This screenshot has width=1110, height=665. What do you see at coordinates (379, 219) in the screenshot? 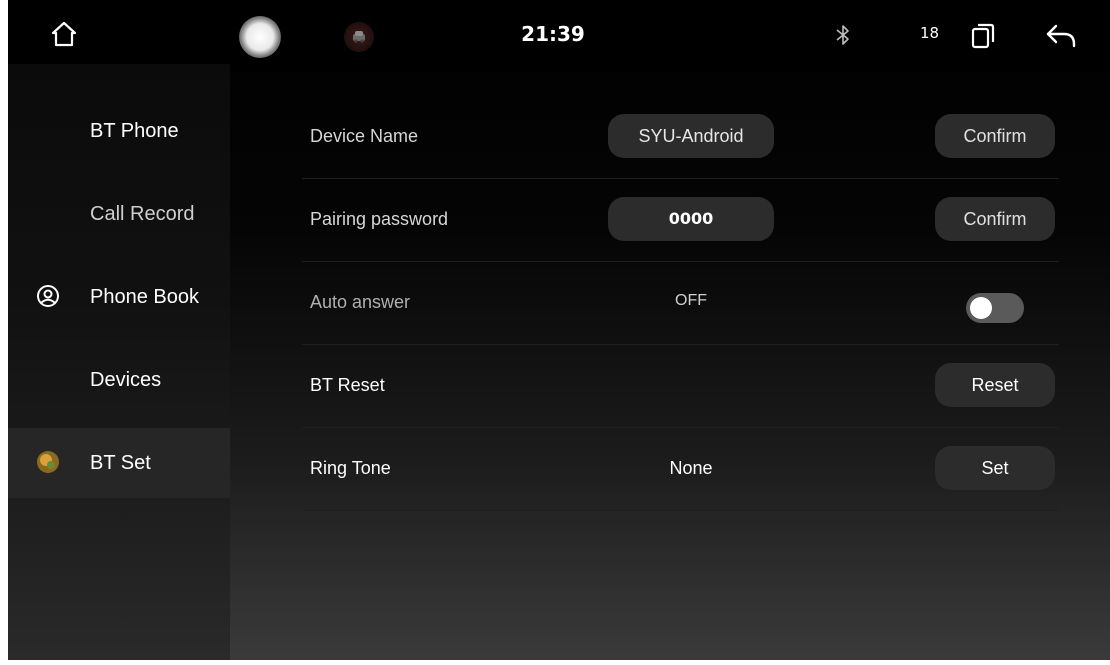
I see `pairing-password-label: Pairing password` at bounding box center [379, 219].